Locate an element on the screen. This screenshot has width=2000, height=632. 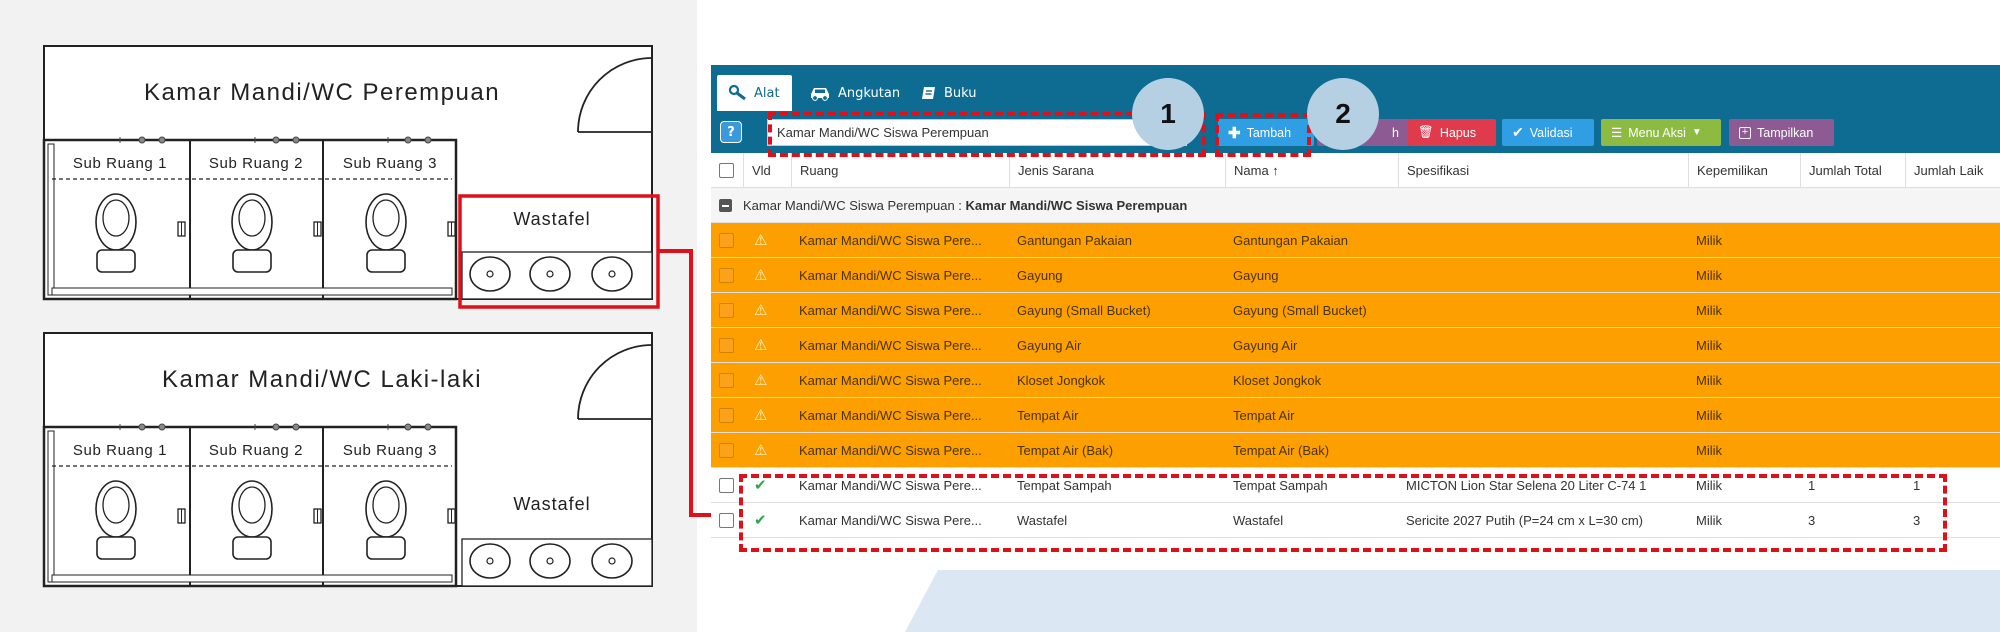
men-title: Kamar Mandi/WC Laki-laki is located at coordinates (322, 379).